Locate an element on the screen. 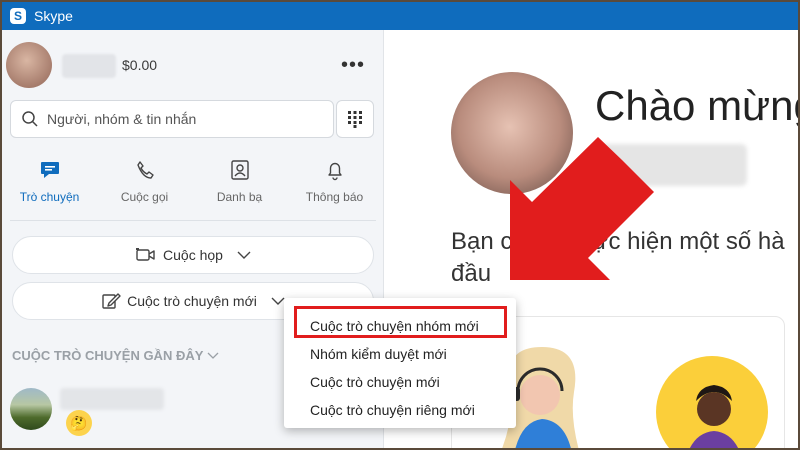 This screenshot has height=450, width=800. meeting-button: Cuộc họp is located at coordinates (193, 255).